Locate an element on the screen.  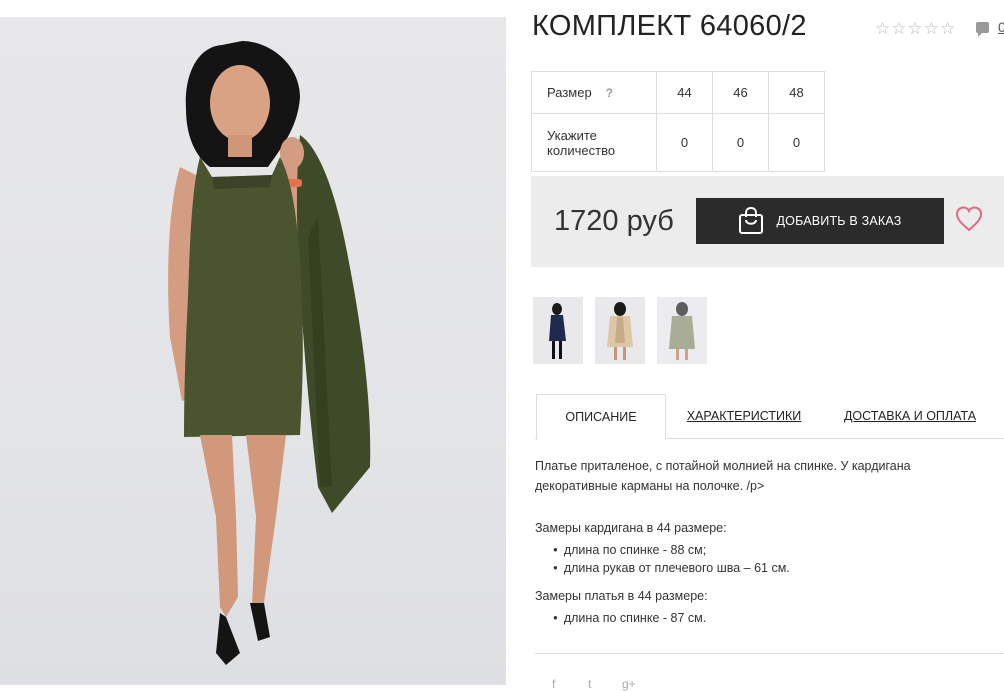
twitter-icon: t is located at coordinates (589, 684).